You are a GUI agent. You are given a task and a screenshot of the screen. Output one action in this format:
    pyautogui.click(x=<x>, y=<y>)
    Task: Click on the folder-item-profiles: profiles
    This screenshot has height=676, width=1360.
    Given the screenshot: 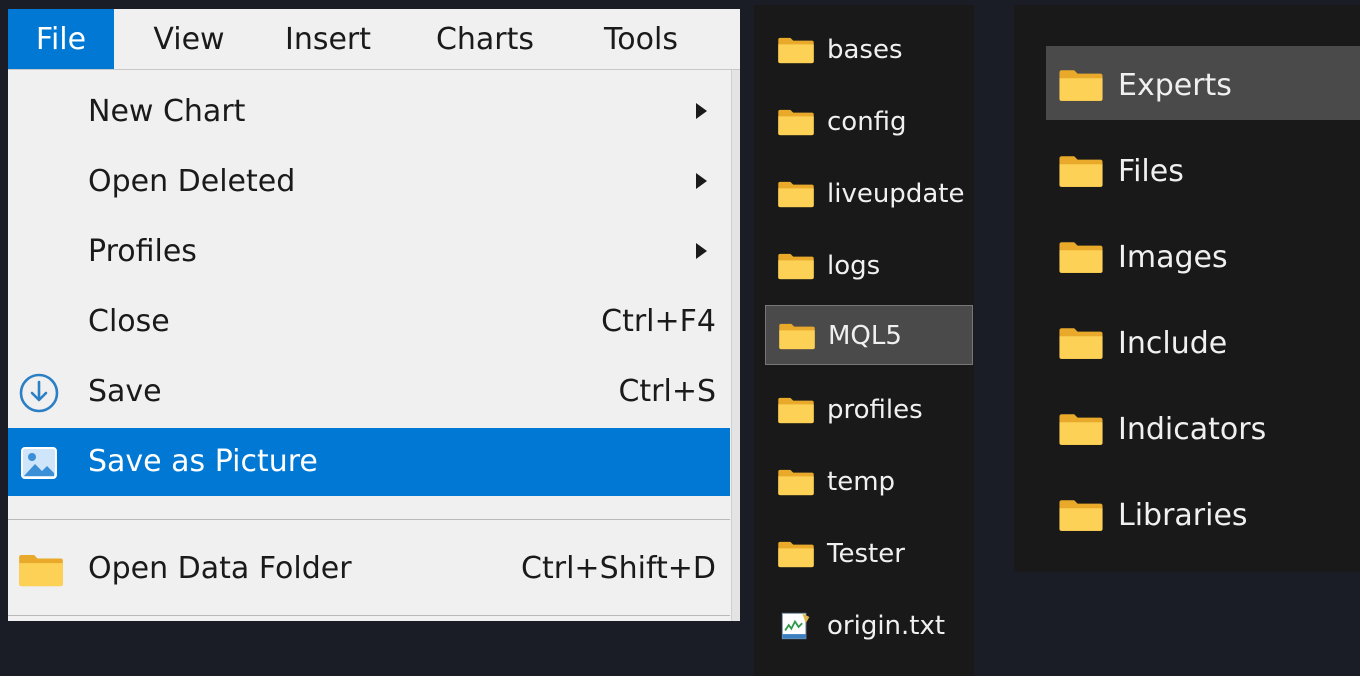 What is the action you would take?
    pyautogui.click(x=869, y=410)
    